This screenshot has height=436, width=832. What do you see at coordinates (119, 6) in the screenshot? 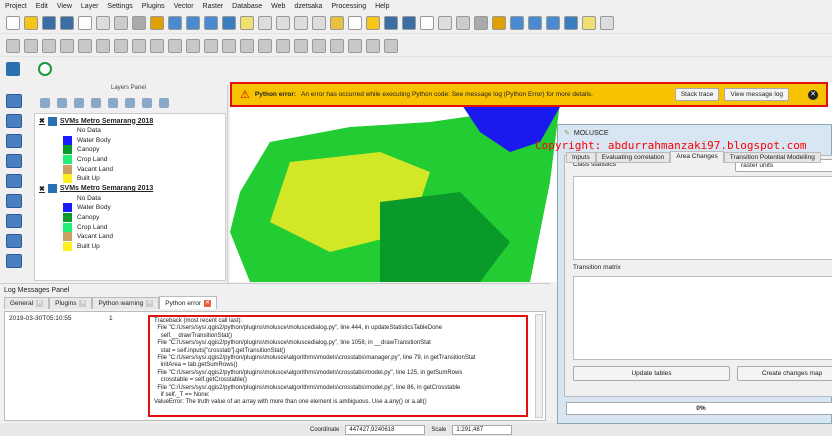
I see `menu-settings: Settings` at bounding box center [119, 6].